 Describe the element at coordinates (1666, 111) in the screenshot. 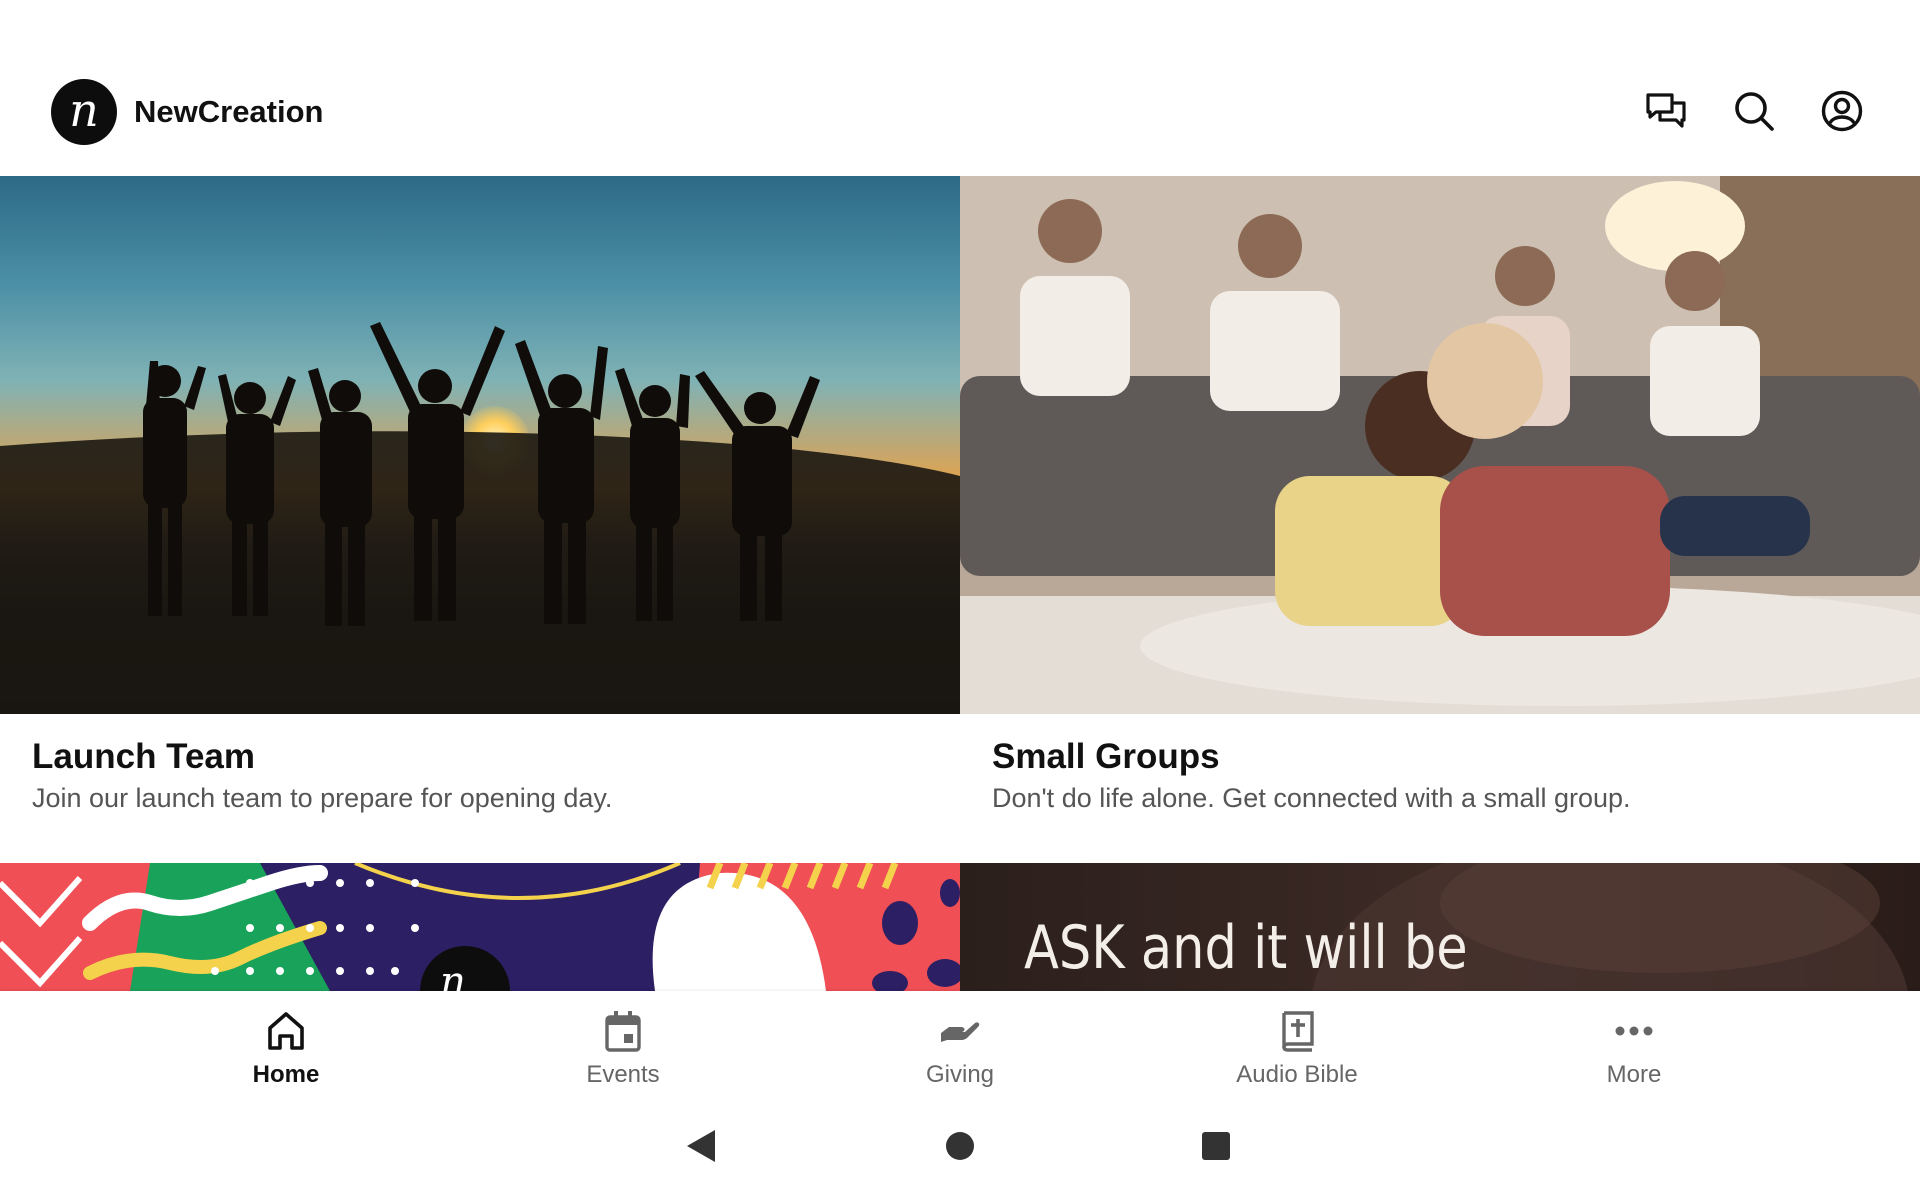

I see `chat-icon` at that location.